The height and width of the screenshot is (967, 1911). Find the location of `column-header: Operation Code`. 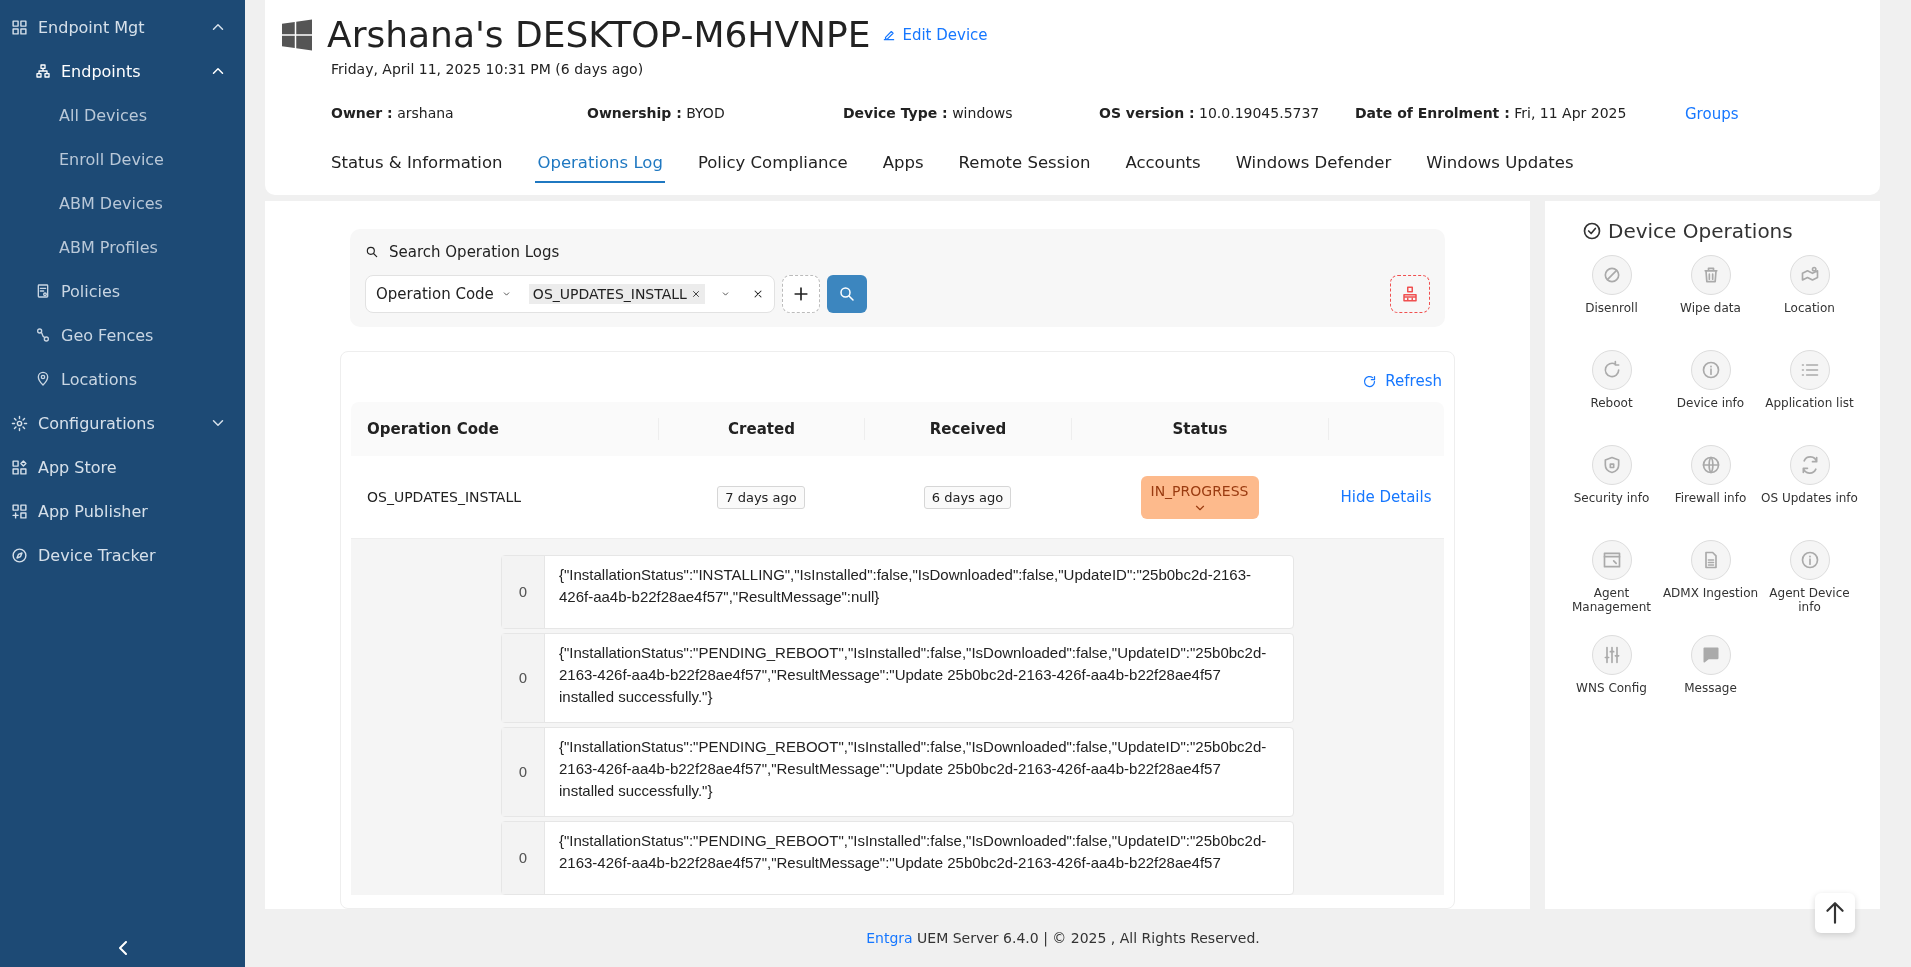

column-header: Operation Code is located at coordinates (433, 429).